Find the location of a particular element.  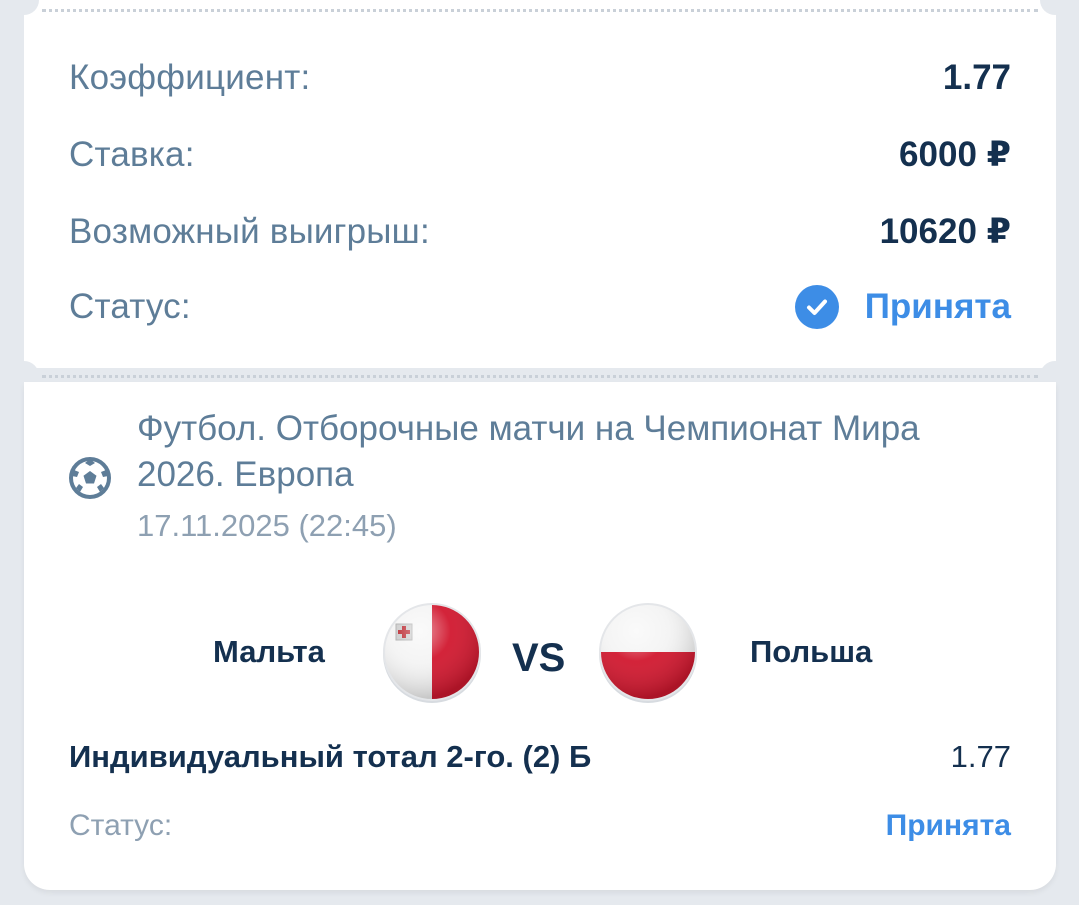

selection-name: Индивидуальный тотал 2-го. (2) Б is located at coordinates (330, 756).